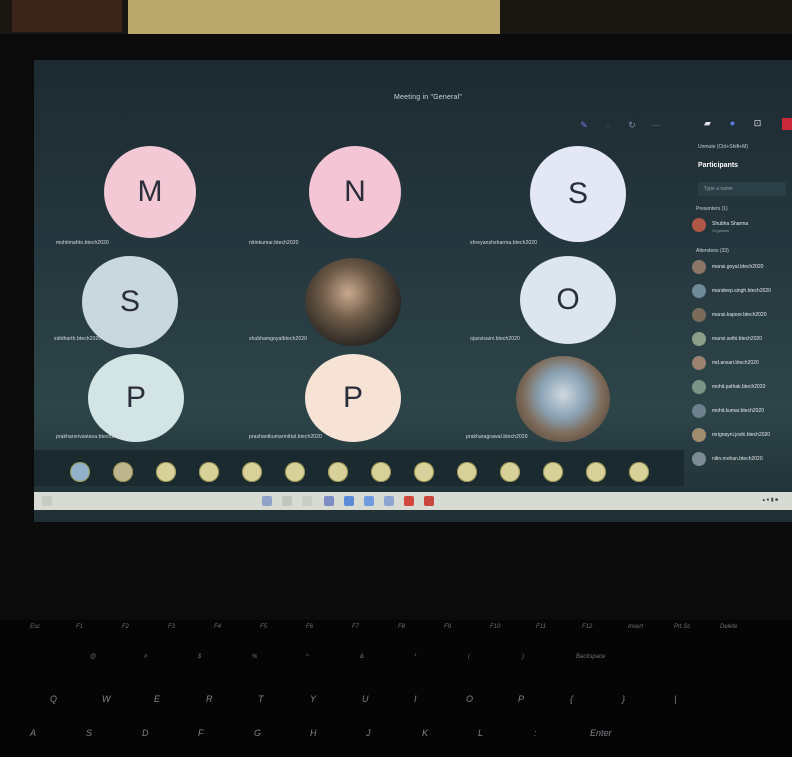  What do you see at coordinates (521, 699) in the screenshot?
I see `keyboard-key: P` at bounding box center [521, 699].